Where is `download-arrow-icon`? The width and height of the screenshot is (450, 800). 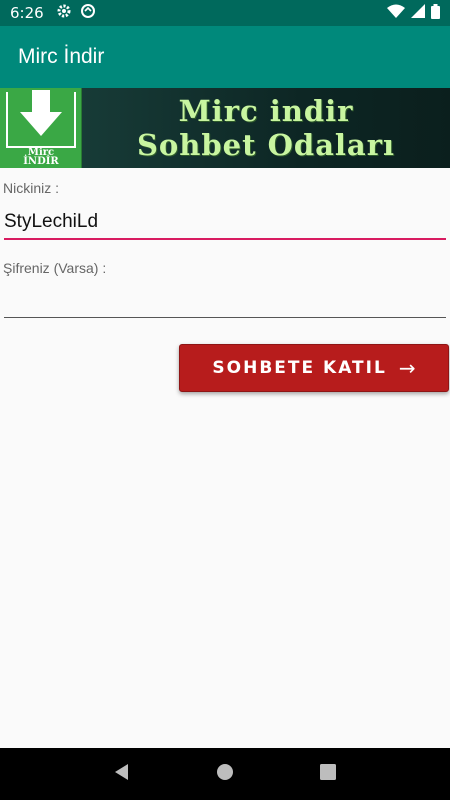 download-arrow-icon is located at coordinates (41, 113).